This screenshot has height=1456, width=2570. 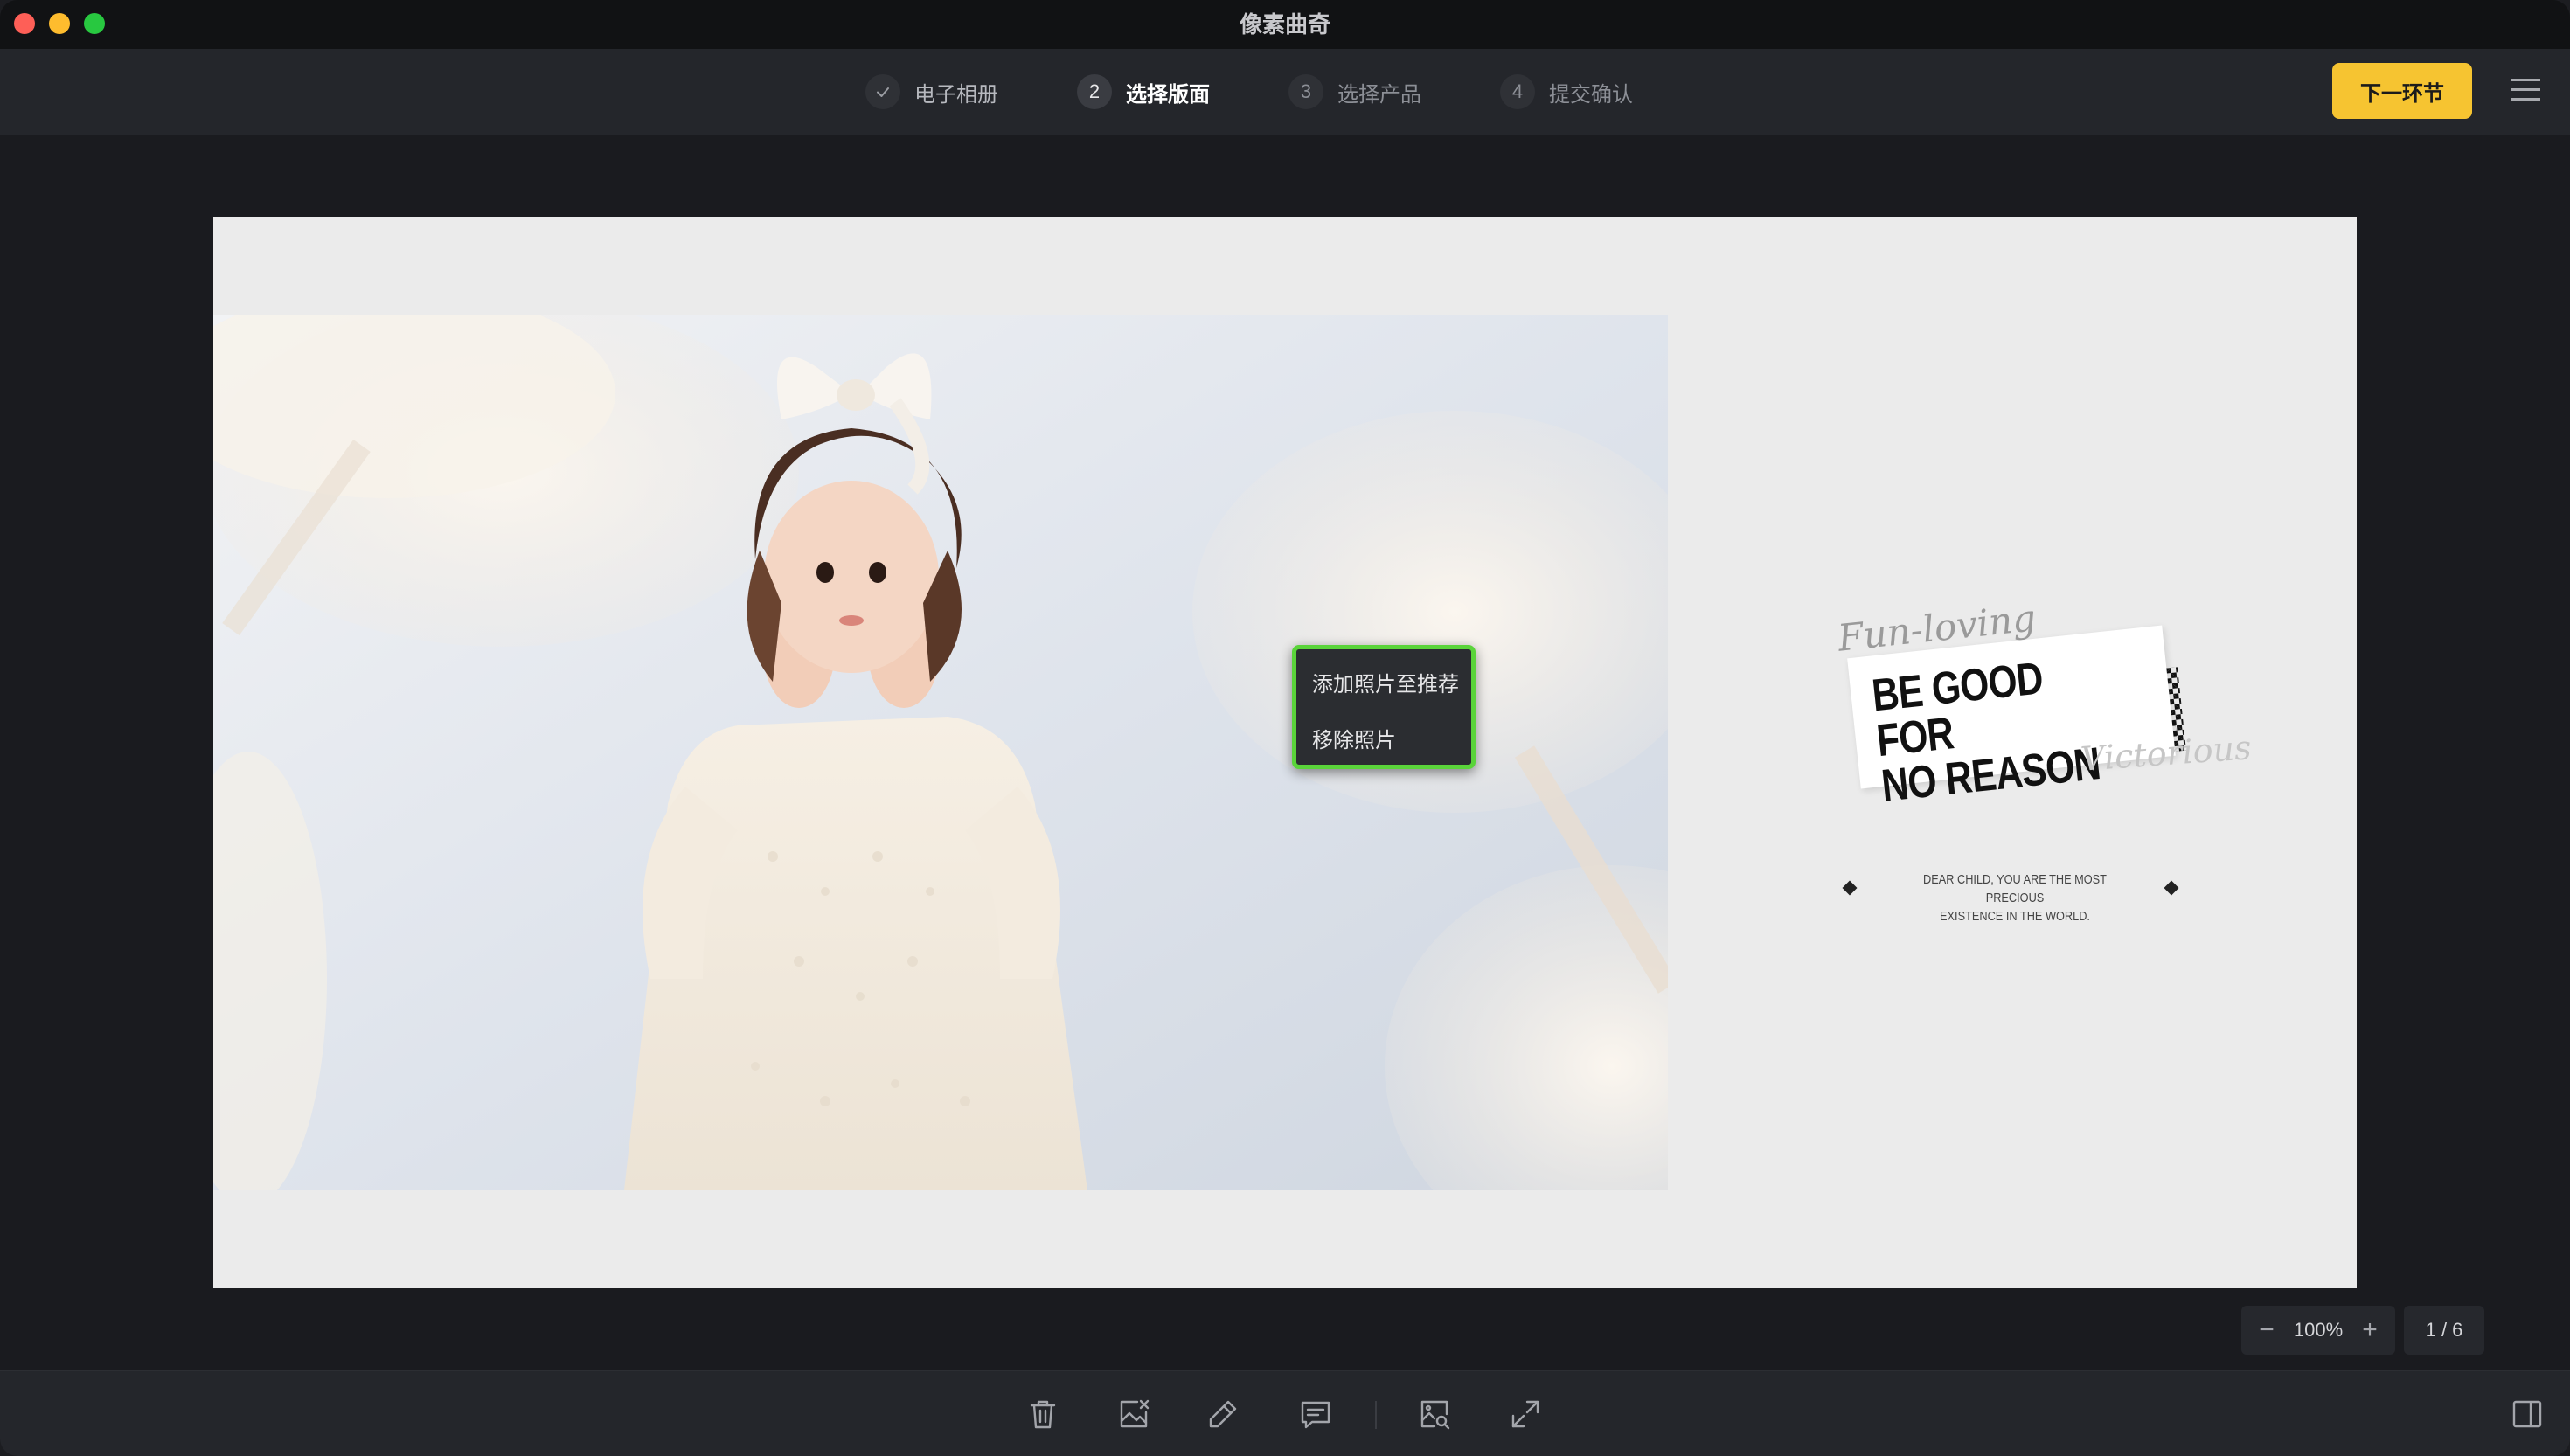 What do you see at coordinates (1376, 1415) in the screenshot?
I see `toolbar-divider` at bounding box center [1376, 1415].